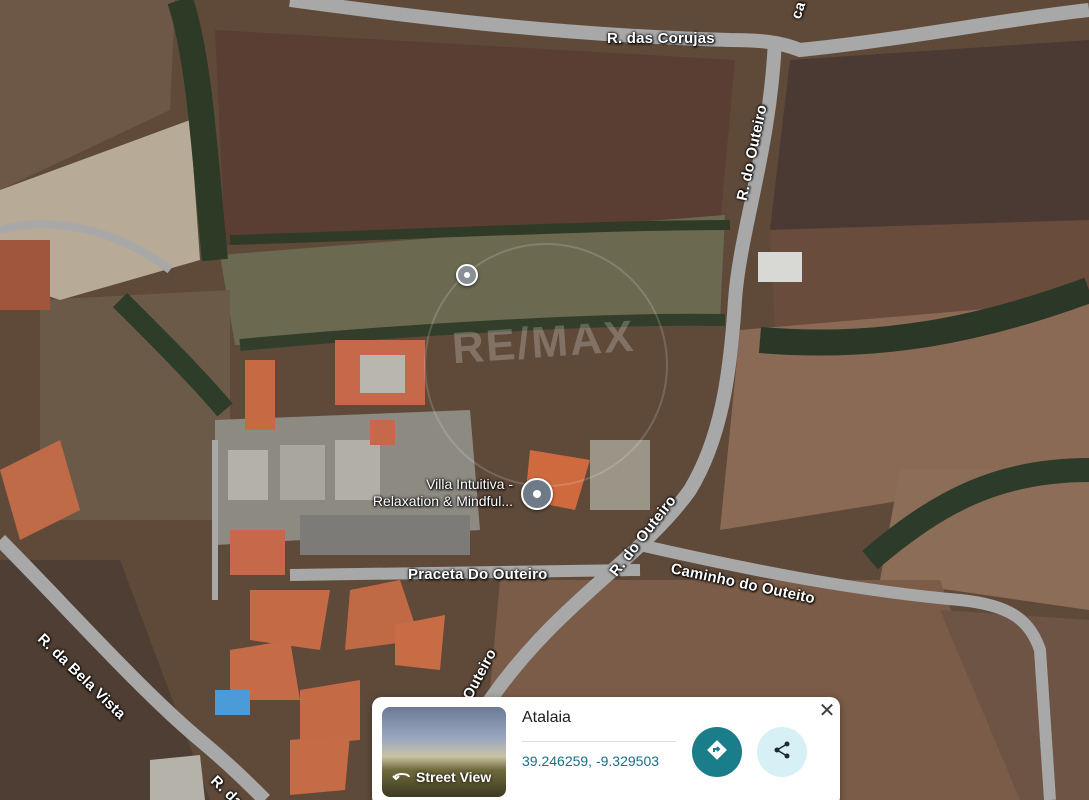 This screenshot has height=800, width=1089. Describe the element at coordinates (661, 38) in the screenshot. I see `road-label-das-corujas: R. das Corujas` at that location.